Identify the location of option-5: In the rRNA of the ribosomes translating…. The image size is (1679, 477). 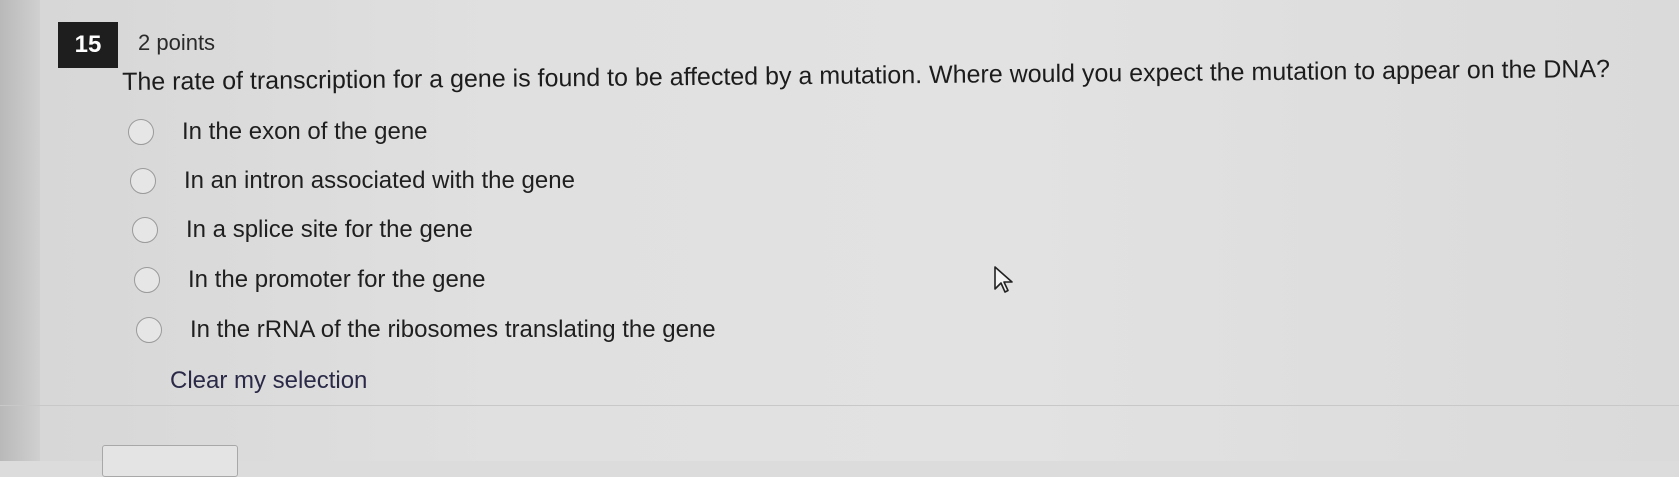
(426, 330).